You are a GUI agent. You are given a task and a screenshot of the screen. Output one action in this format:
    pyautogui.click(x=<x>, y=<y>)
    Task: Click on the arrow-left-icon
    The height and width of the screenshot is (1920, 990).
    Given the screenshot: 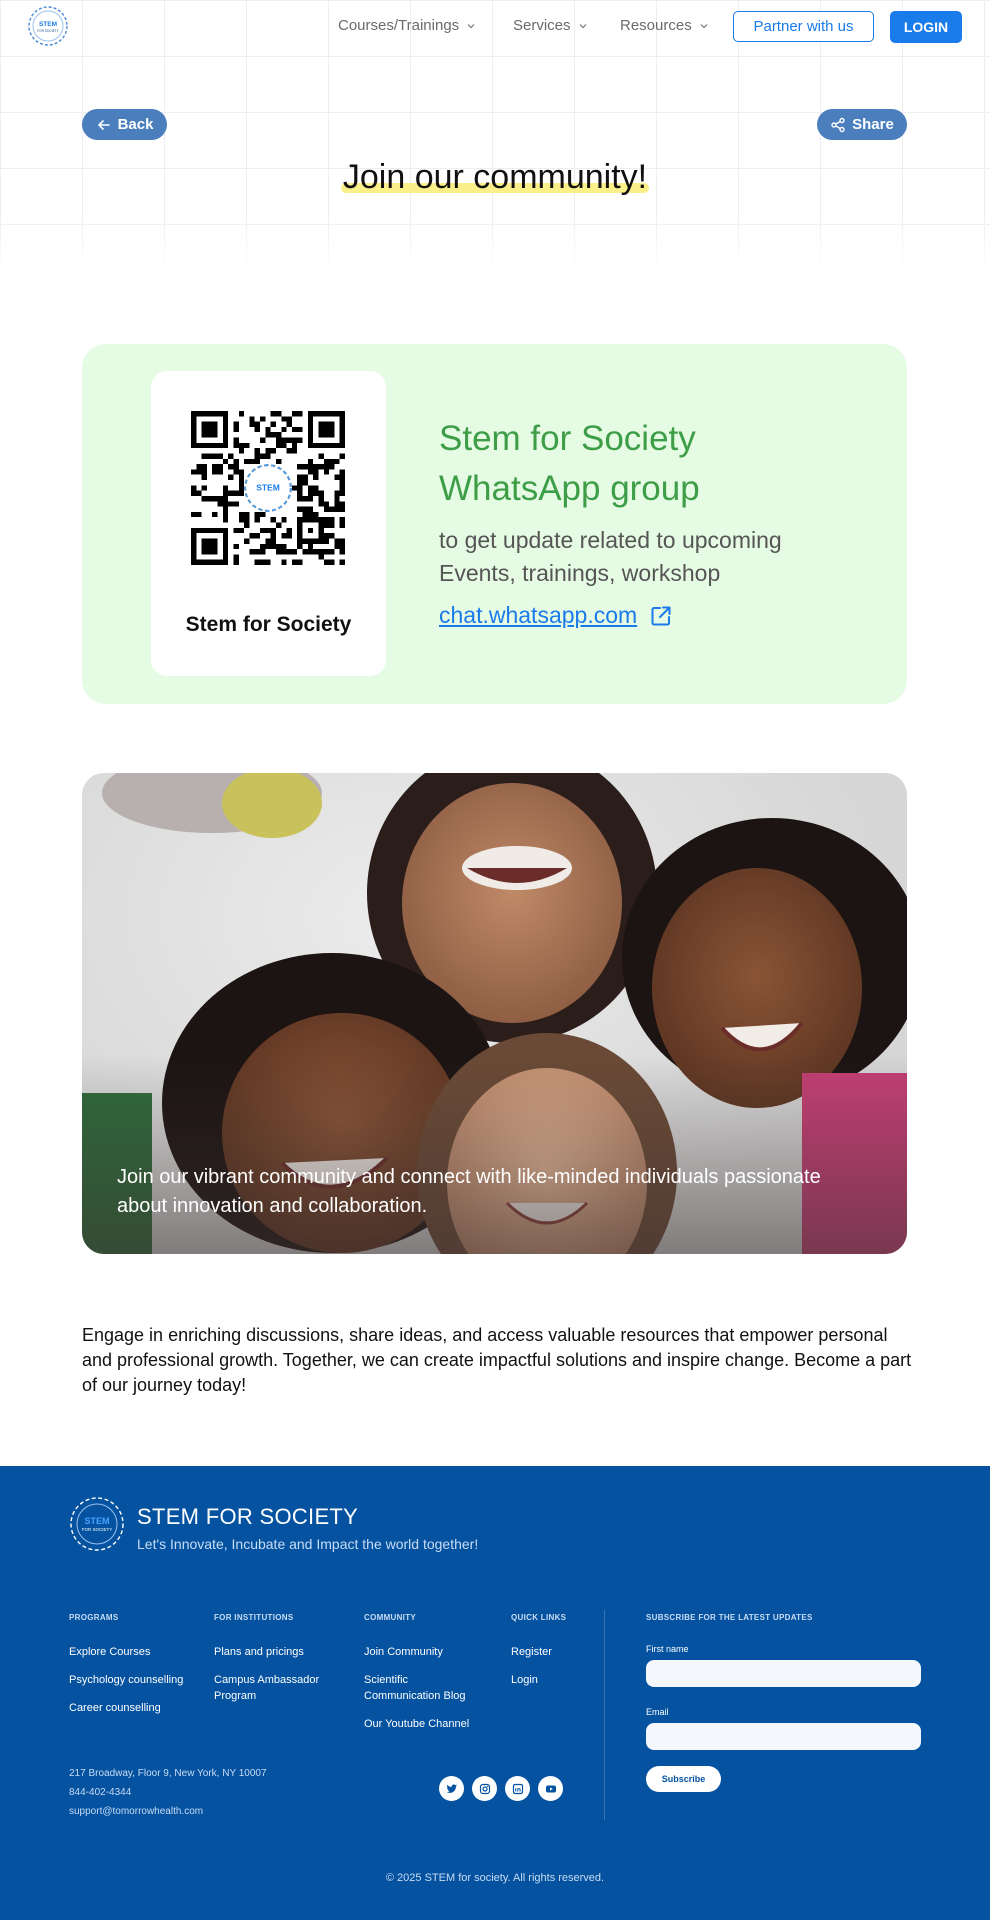 What is the action you would take?
    pyautogui.click(x=103, y=124)
    